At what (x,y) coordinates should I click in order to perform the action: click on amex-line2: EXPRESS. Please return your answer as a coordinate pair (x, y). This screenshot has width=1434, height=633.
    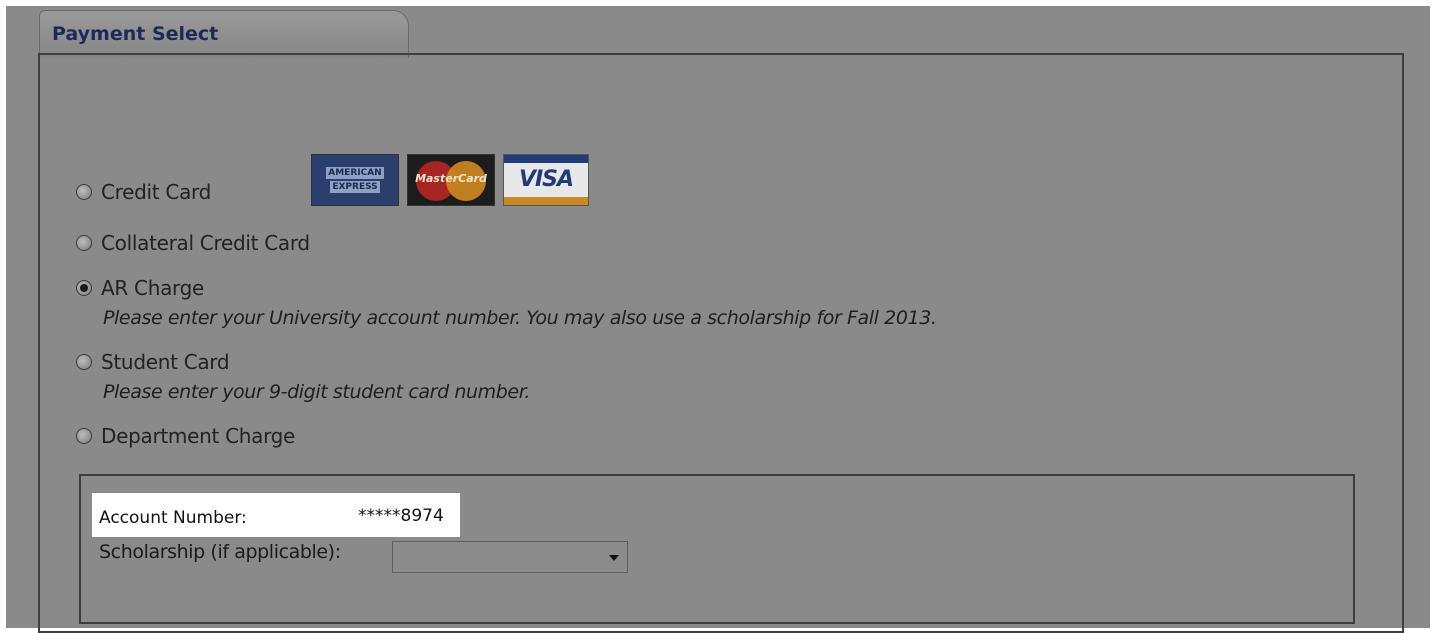
    Looking at the image, I should click on (355, 187).